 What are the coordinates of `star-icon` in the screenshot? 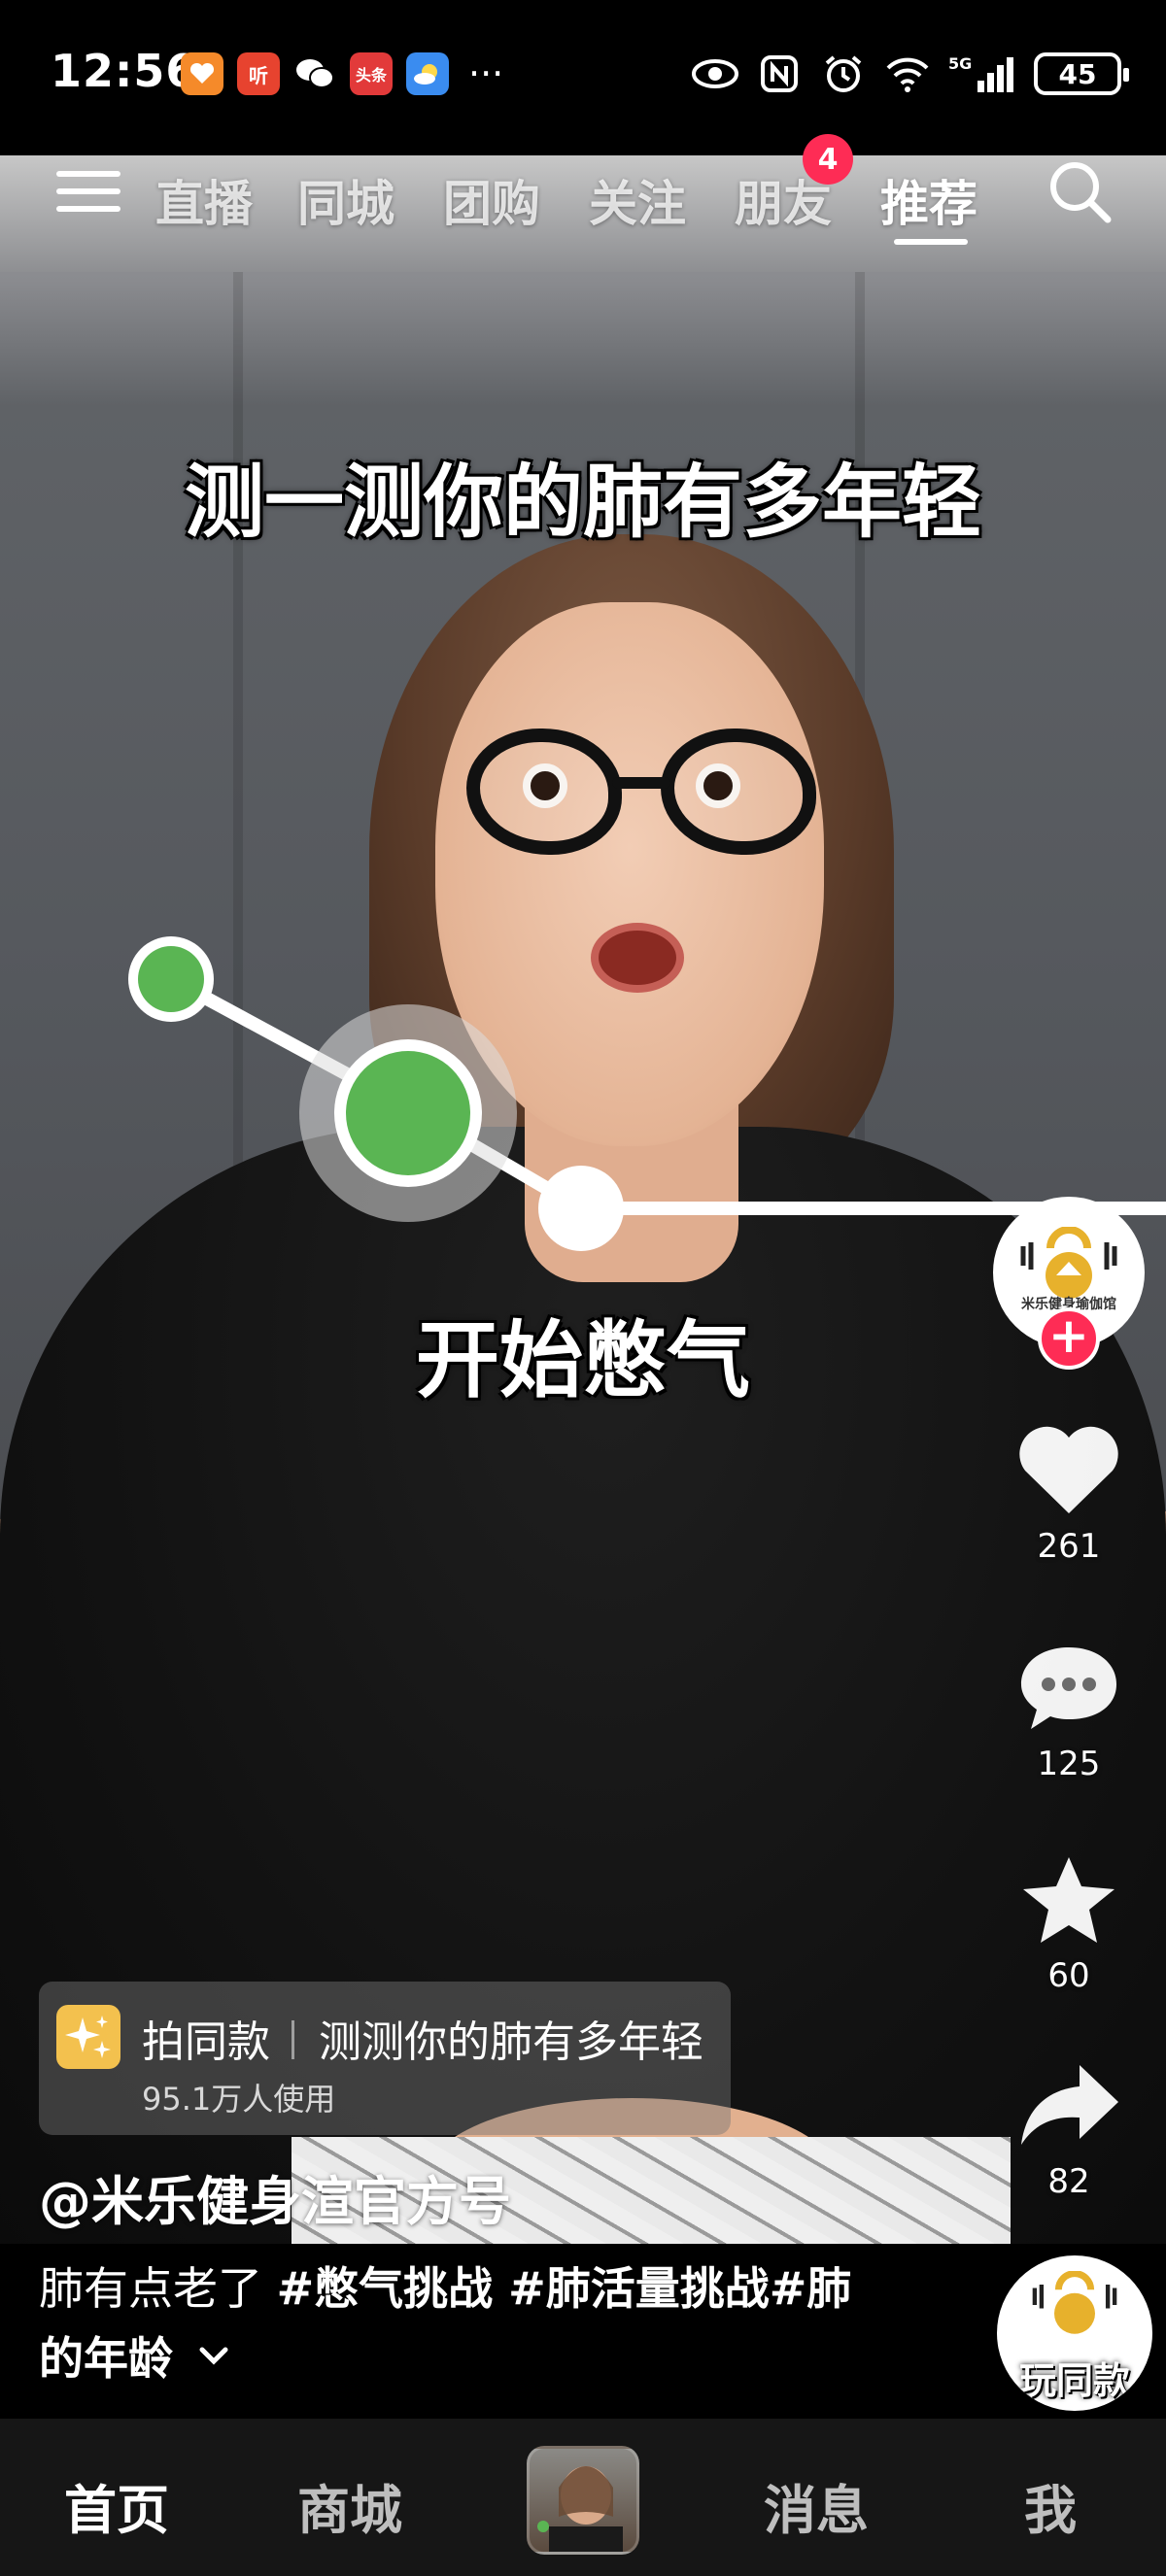 It's located at (1069, 1900).